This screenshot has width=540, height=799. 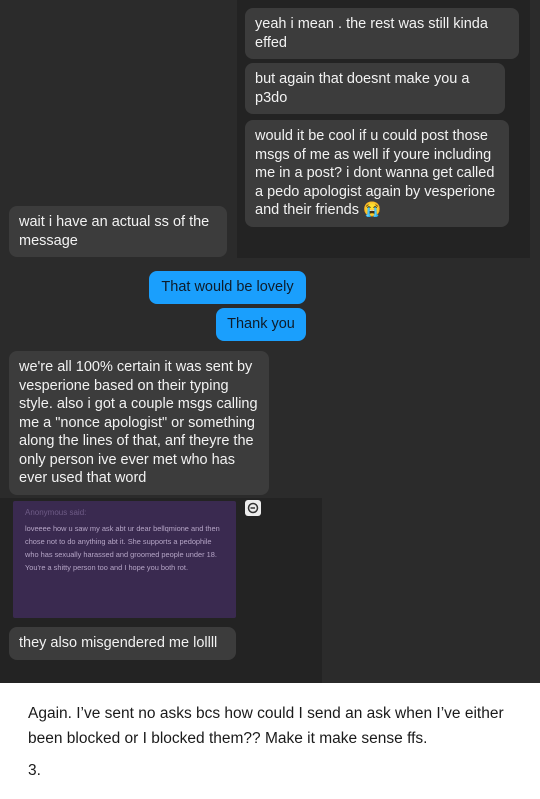 What do you see at coordinates (56, 512) in the screenshot?
I see `ask-sender: Anonymous said:` at bounding box center [56, 512].